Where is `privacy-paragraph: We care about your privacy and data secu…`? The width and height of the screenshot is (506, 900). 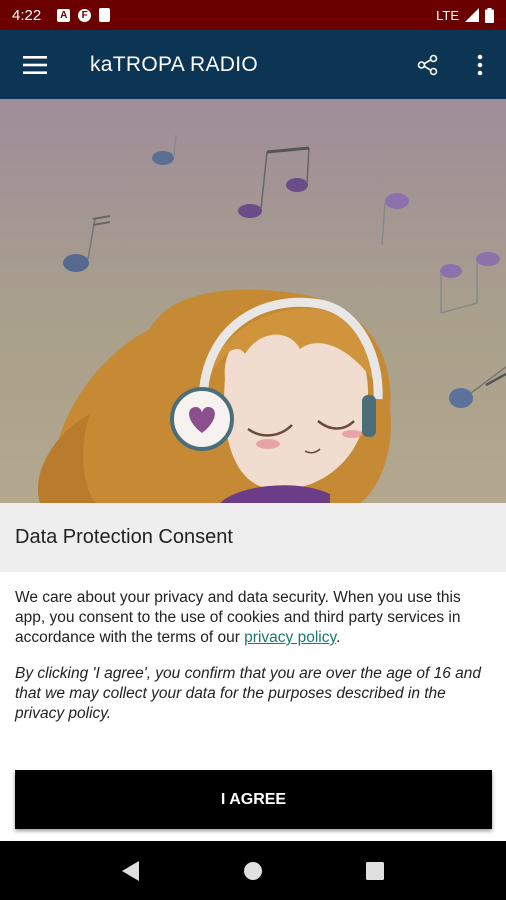
privacy-paragraph: We care about your privacy and data secu… is located at coordinates (253, 618).